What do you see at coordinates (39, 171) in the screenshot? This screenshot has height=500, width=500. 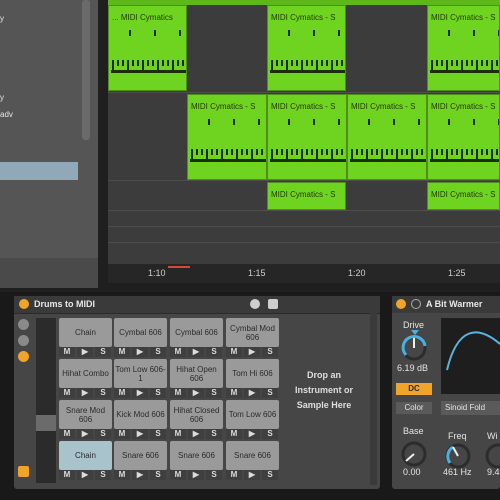 I see `browser-selected-item` at bounding box center [39, 171].